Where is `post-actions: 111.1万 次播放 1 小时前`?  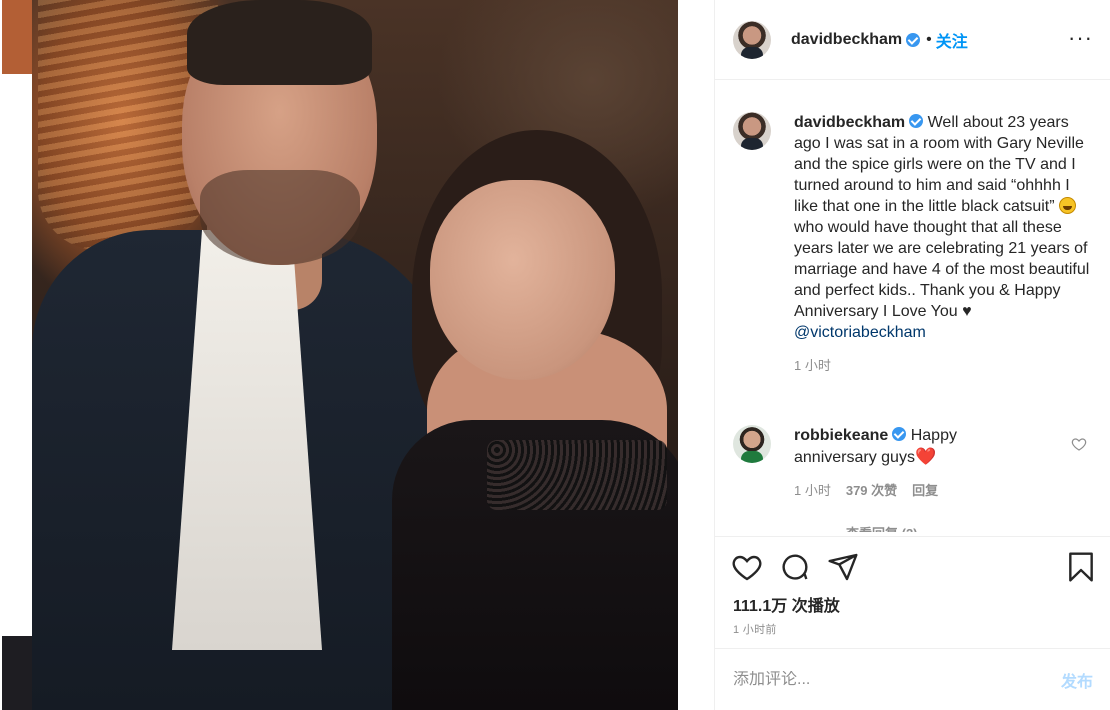
post-actions: 111.1万 次播放 1 小时前 is located at coordinates (912, 592).